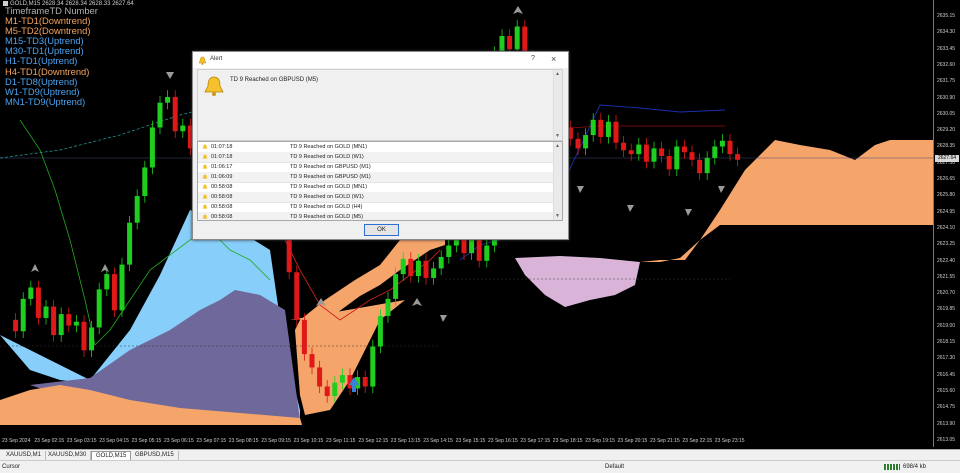 Image resolution: width=960 pixels, height=473 pixels. What do you see at coordinates (557, 105) in the screenshot?
I see `message-scrollbar: ▲ ▼` at bounding box center [557, 105].